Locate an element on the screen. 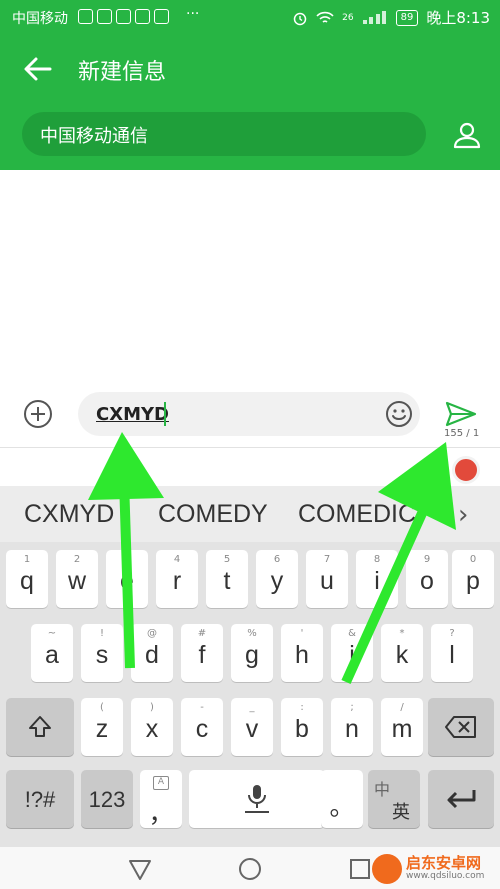 Image resolution: width=500 pixels, height=889 pixels. key-q: 1q is located at coordinates (27, 579).